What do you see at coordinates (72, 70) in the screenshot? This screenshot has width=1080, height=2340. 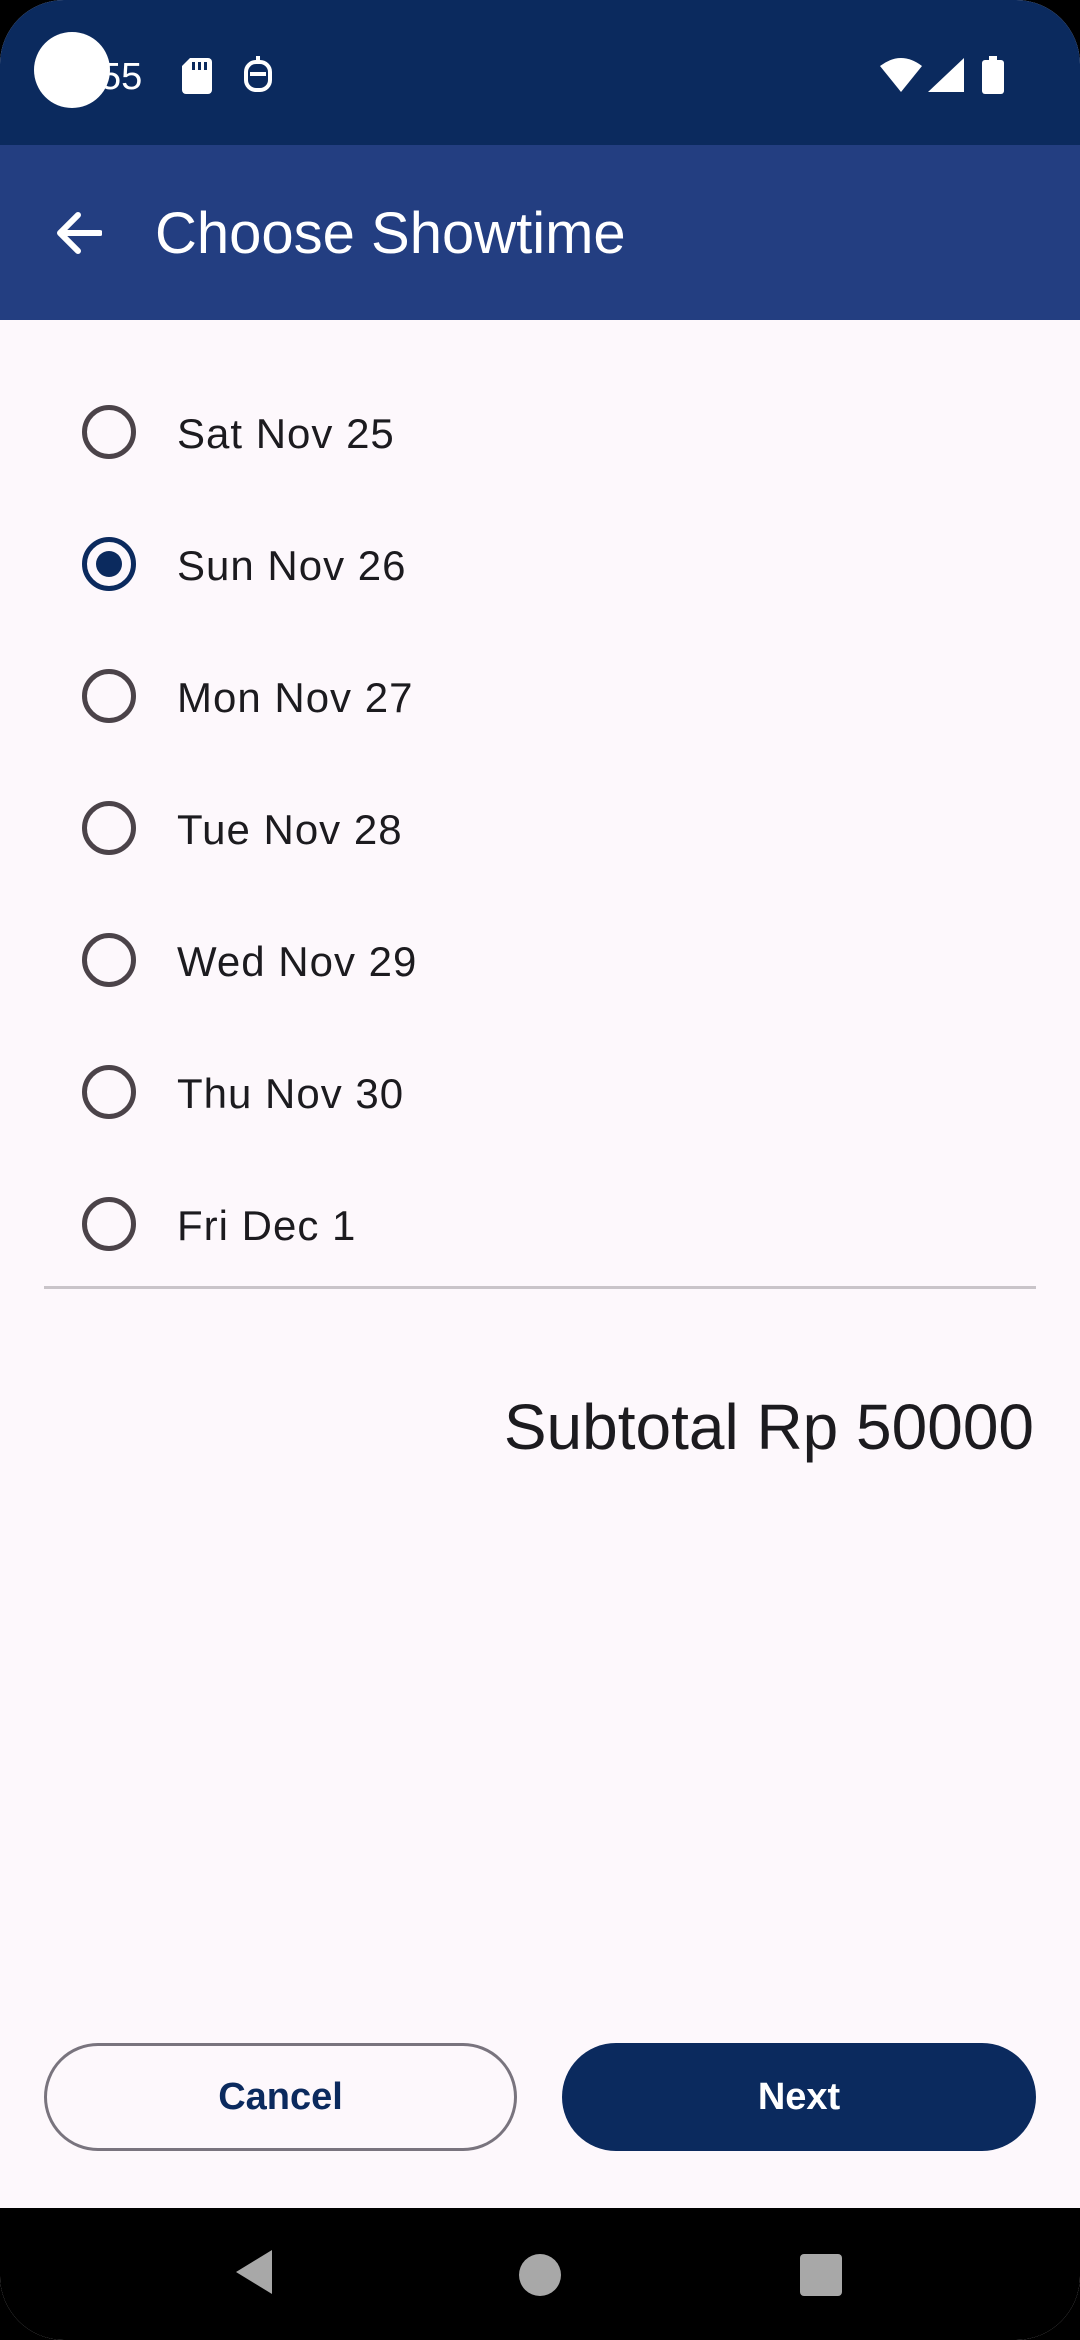 I see `camera-cutout` at bounding box center [72, 70].